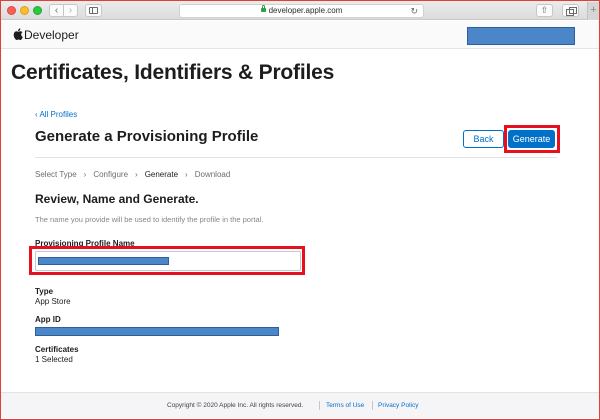 The width and height of the screenshot is (600, 420). What do you see at coordinates (132, 174) in the screenshot?
I see `step-breadcrumb: Select Type › Configure › Generate › Download` at bounding box center [132, 174].